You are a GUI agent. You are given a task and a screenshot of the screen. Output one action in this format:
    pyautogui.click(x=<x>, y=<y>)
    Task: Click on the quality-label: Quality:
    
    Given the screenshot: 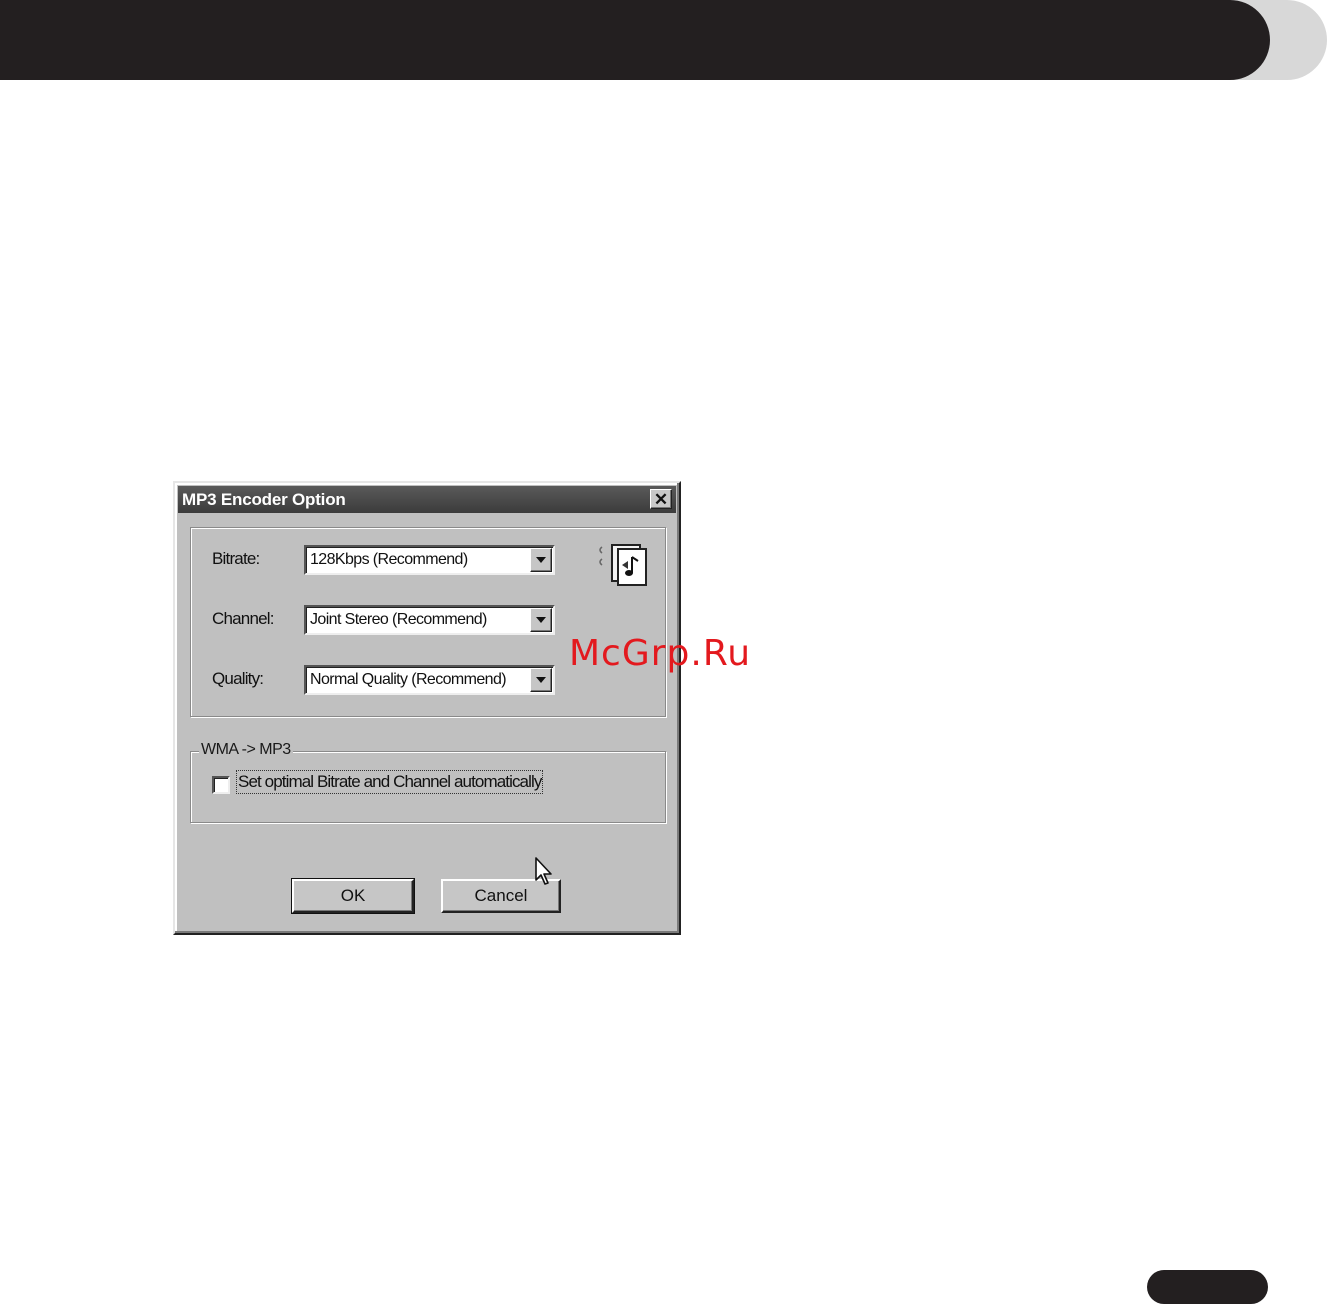 What is the action you would take?
    pyautogui.click(x=238, y=678)
    